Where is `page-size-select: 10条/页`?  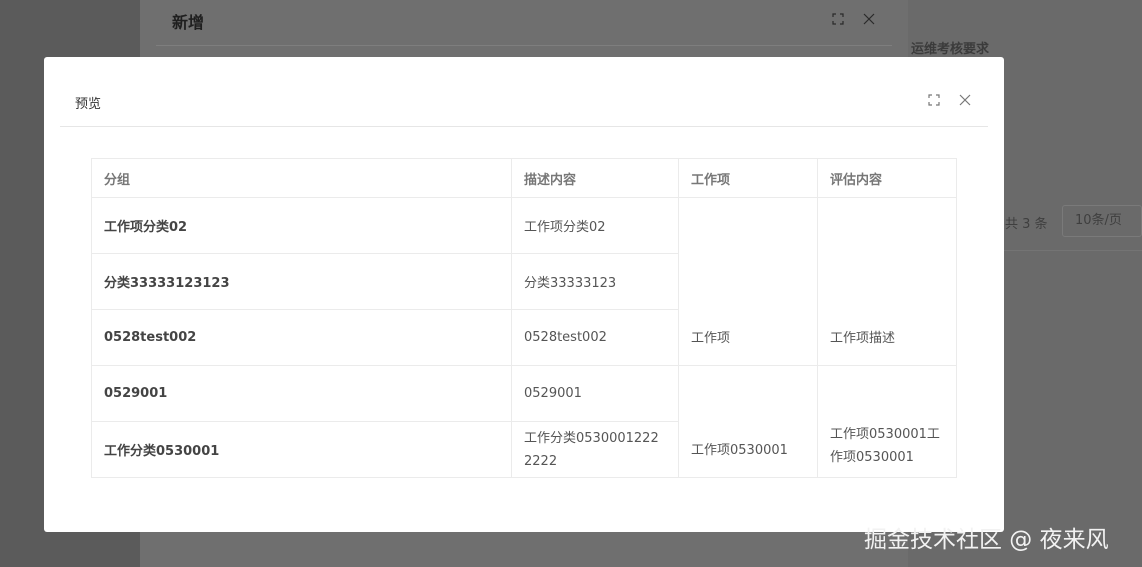
page-size-select: 10条/页 is located at coordinates (1102, 221).